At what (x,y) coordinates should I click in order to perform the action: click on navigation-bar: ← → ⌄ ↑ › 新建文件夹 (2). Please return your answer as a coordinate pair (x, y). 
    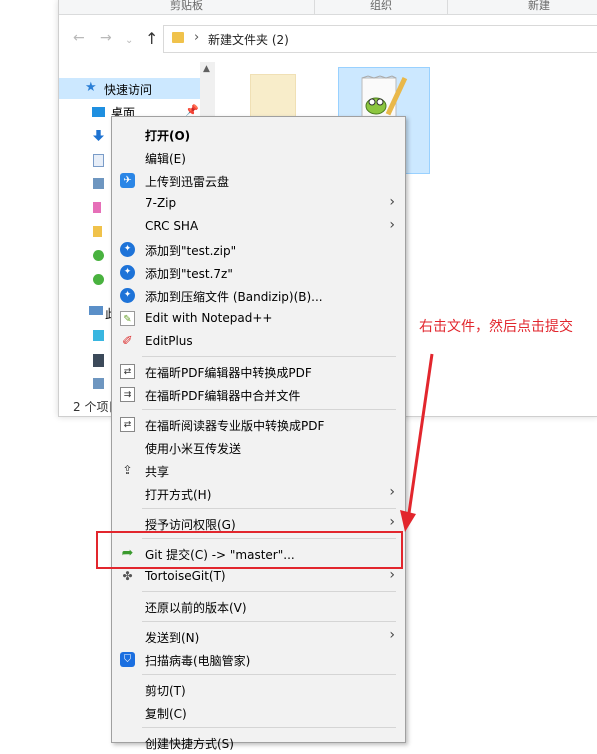
    Looking at the image, I should click on (328, 38).